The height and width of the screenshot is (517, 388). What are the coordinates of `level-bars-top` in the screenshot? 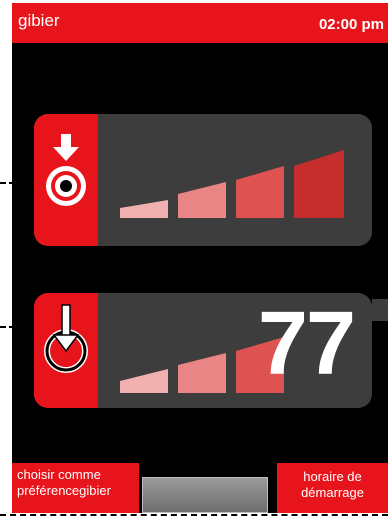 It's located at (232, 184).